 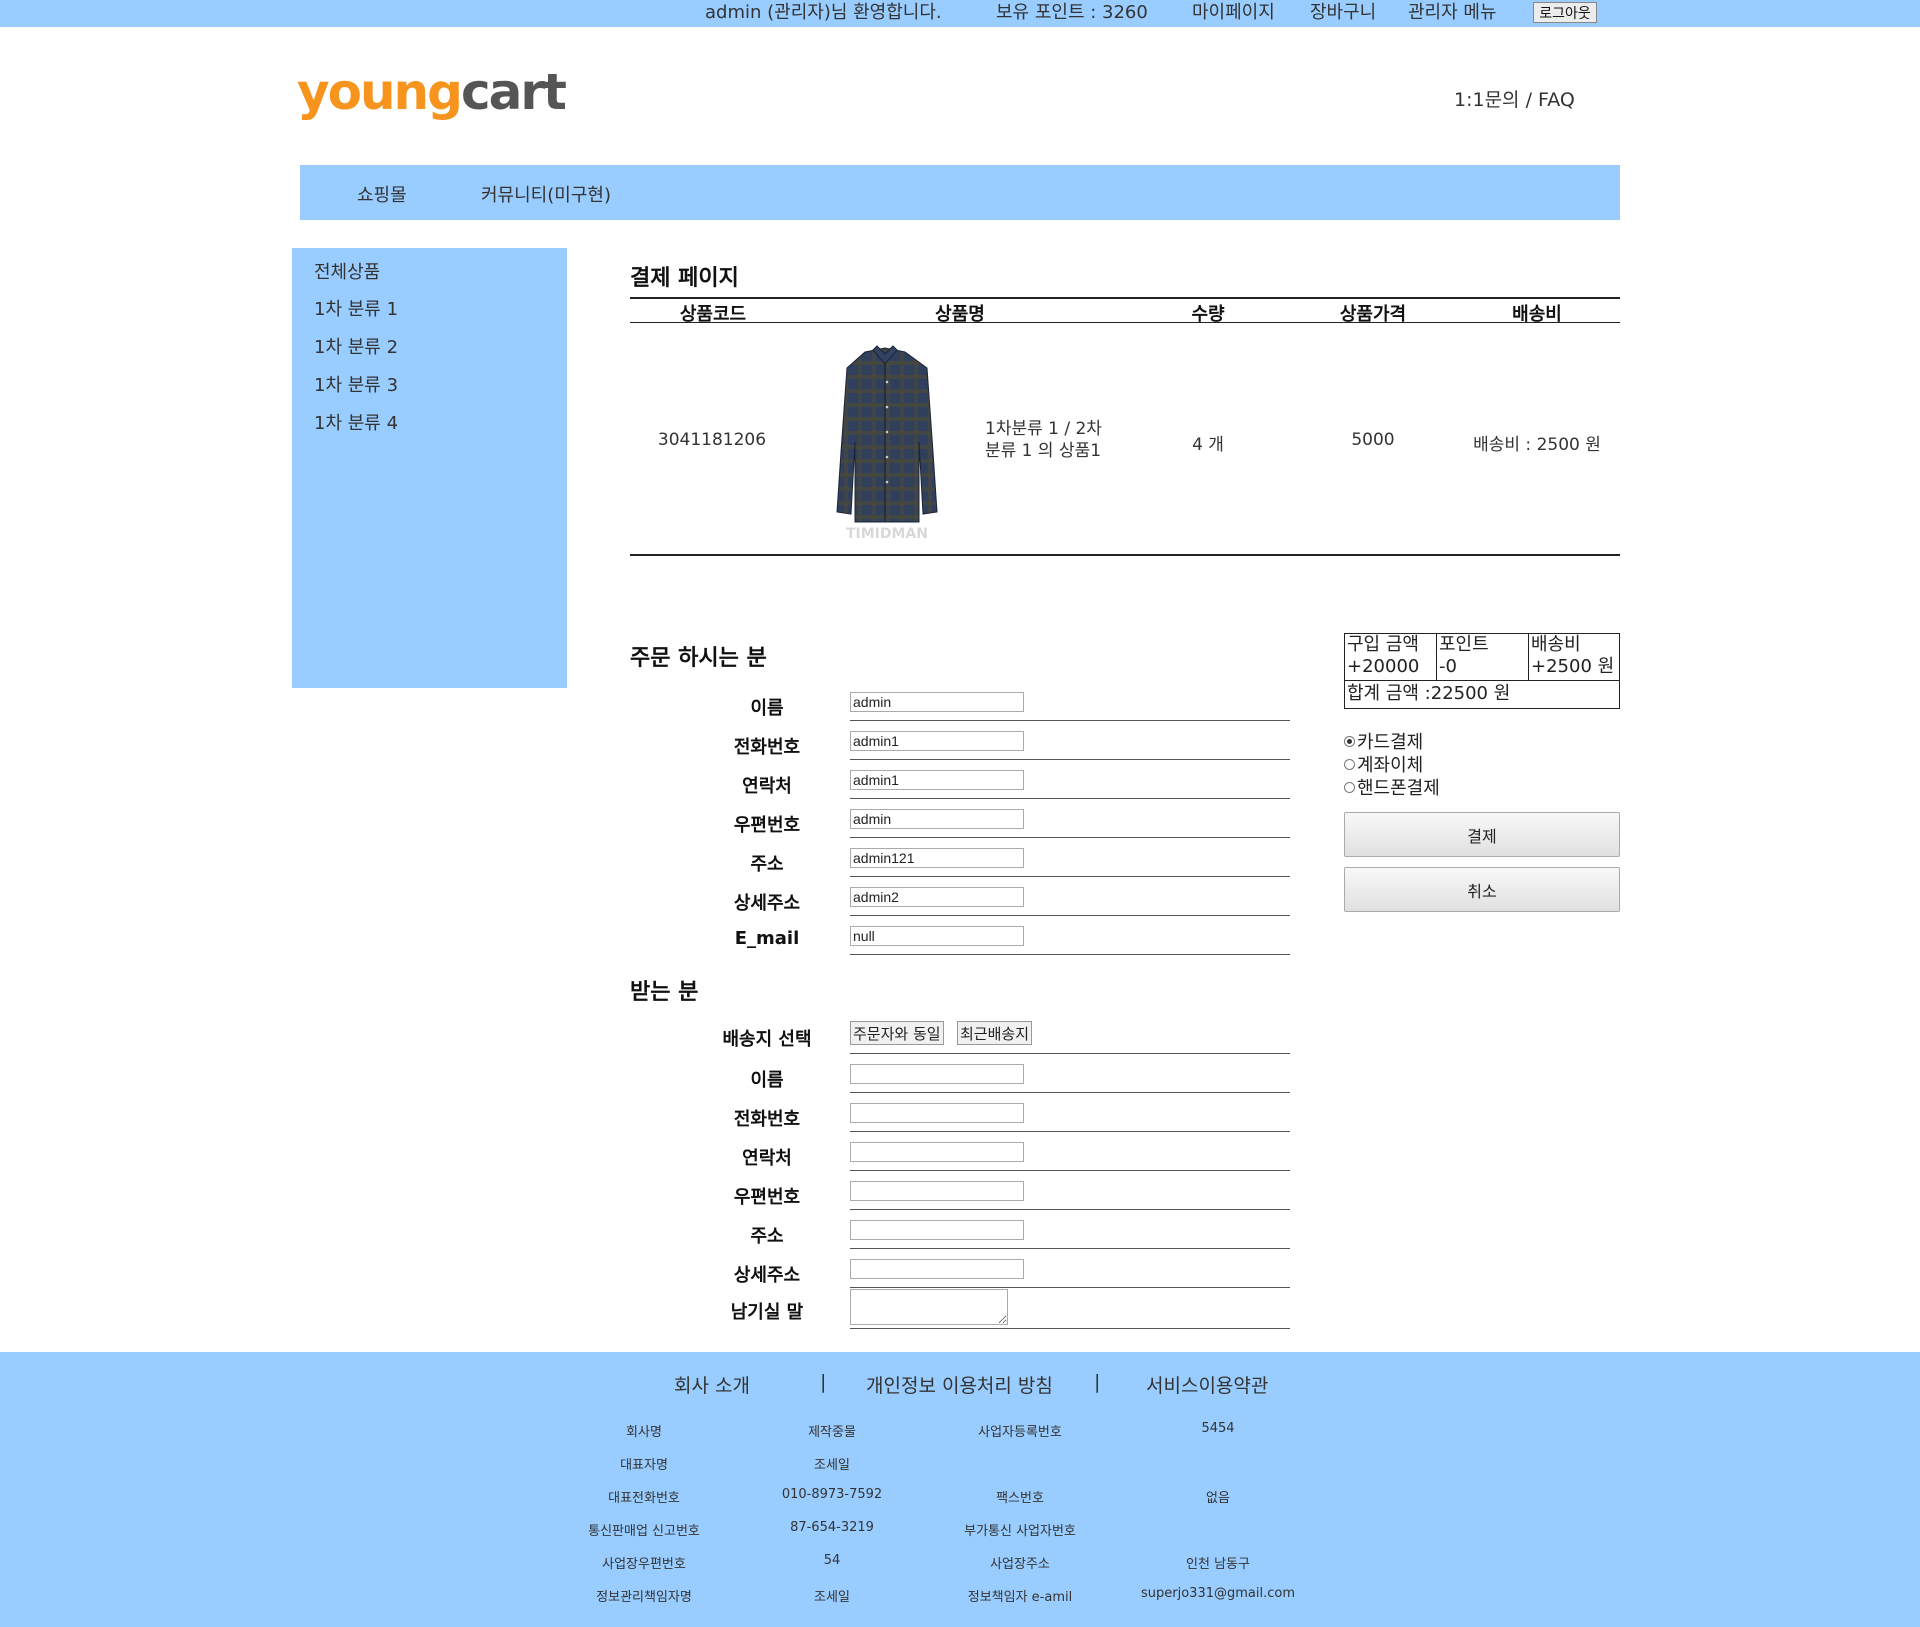 What do you see at coordinates (356, 346) in the screenshot?
I see `sidebar-item-category-2: 1차 분류 2` at bounding box center [356, 346].